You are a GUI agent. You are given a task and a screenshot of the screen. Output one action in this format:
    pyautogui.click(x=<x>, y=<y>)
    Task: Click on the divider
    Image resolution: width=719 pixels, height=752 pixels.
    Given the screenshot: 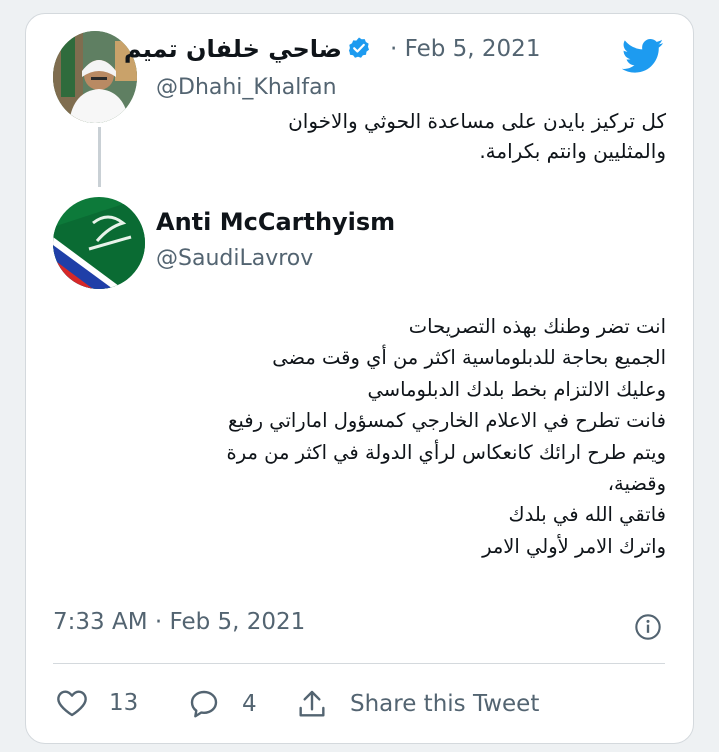 What is the action you would take?
    pyautogui.click(x=359, y=663)
    